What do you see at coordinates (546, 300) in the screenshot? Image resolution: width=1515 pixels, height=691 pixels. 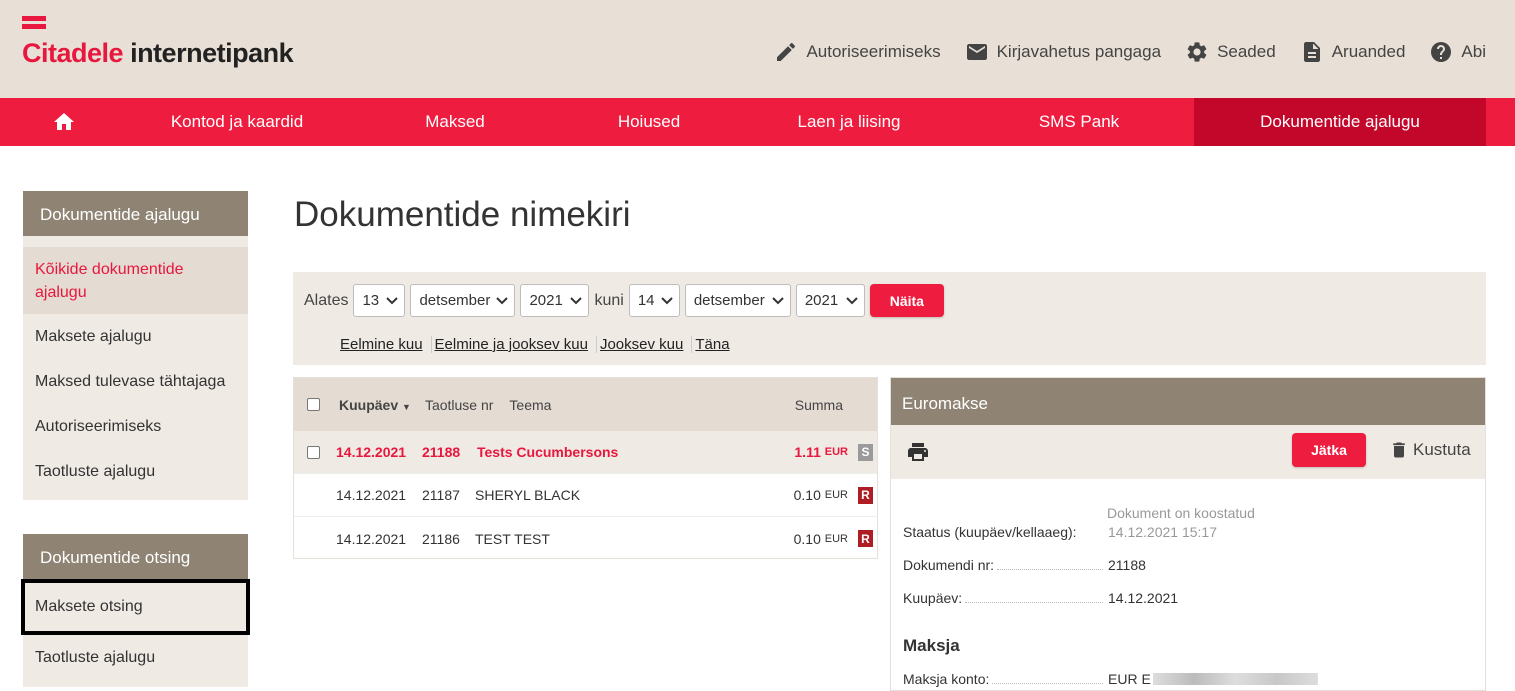 I see `from-year-value: 2021` at bounding box center [546, 300].